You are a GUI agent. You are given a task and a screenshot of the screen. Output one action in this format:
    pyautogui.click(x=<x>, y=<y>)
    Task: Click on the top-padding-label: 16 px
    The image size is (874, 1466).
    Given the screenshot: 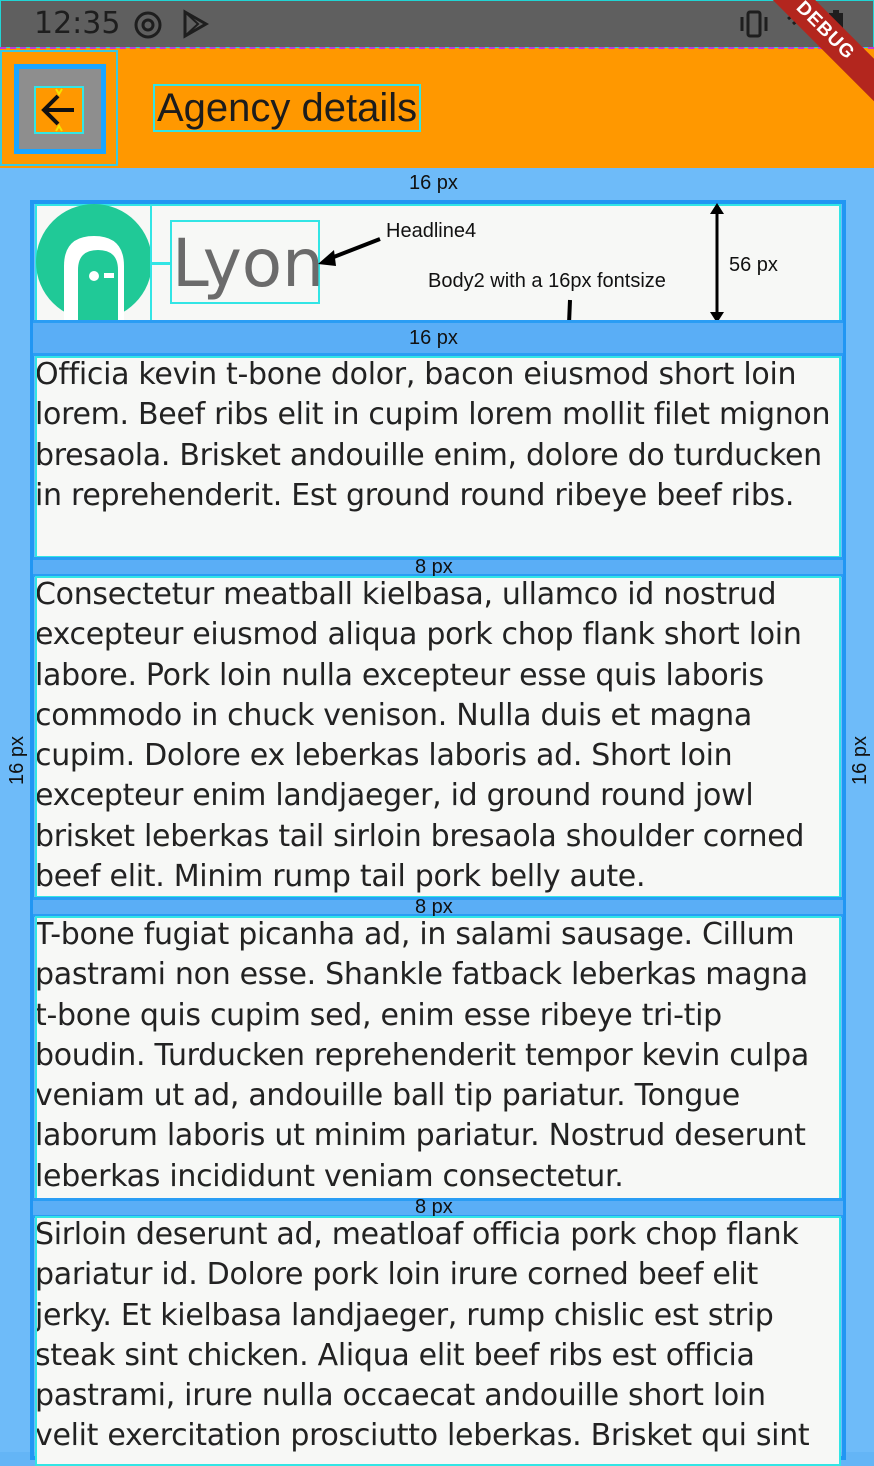 What is the action you would take?
    pyautogui.click(x=433, y=183)
    